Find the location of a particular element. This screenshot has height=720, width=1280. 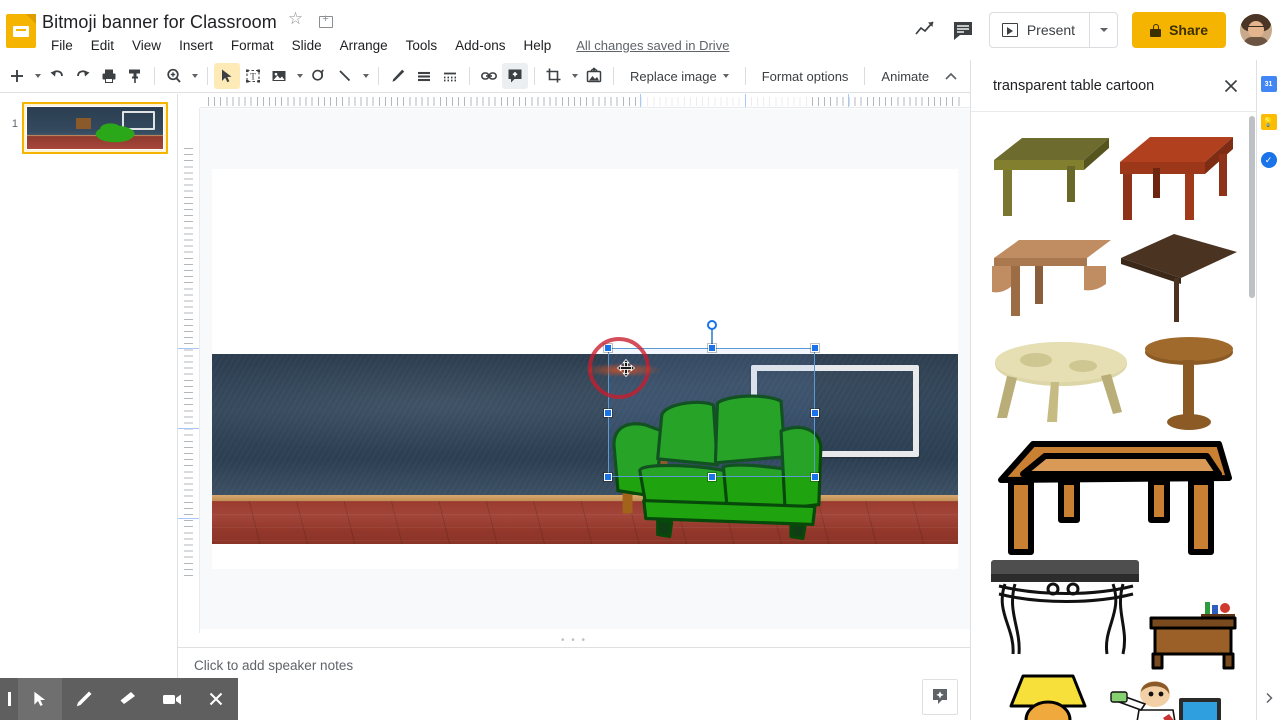

olive-rectangular-table is located at coordinates (1052, 175).